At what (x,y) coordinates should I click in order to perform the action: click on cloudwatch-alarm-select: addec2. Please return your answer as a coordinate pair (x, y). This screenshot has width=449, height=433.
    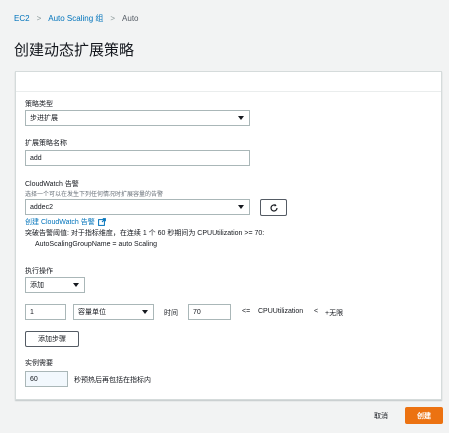
    Looking at the image, I should click on (137, 207).